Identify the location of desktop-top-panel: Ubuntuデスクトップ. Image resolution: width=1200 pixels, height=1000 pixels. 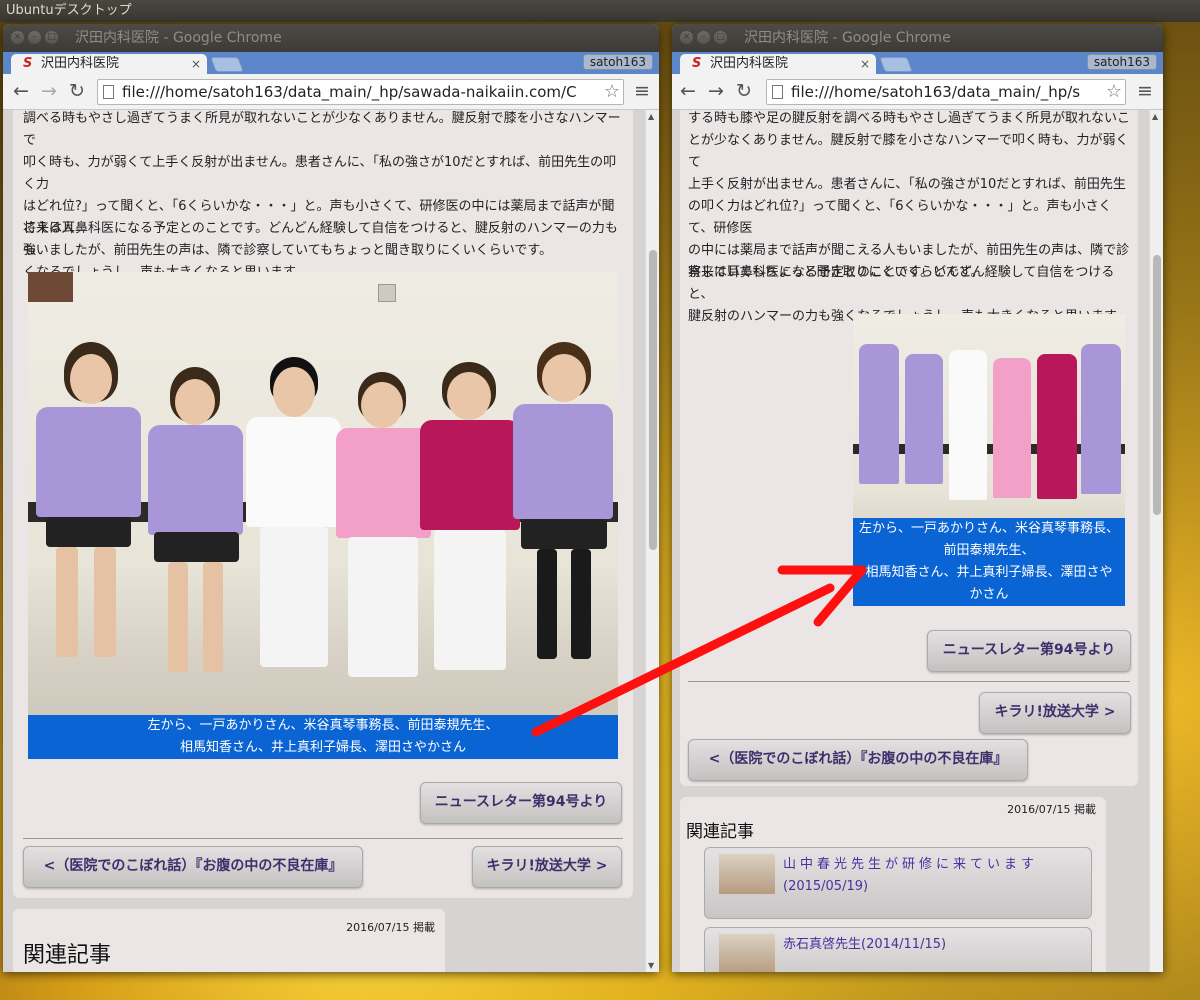
(600, 11).